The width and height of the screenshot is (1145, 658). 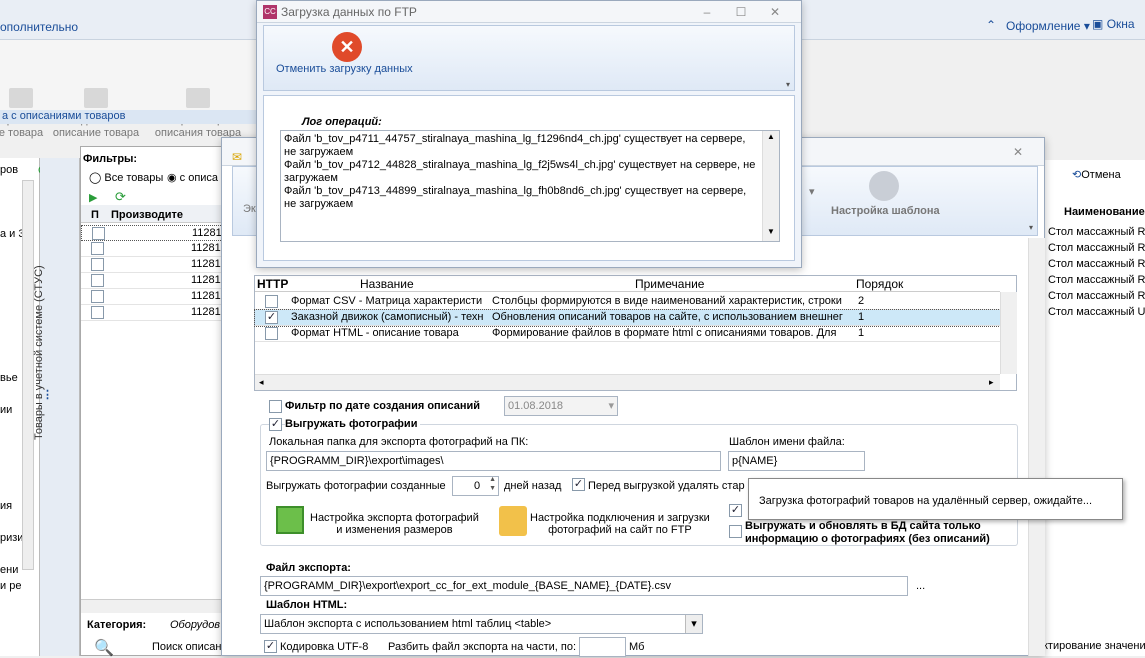 I want to click on tree-node: а и 3, so click(x=12, y=234).